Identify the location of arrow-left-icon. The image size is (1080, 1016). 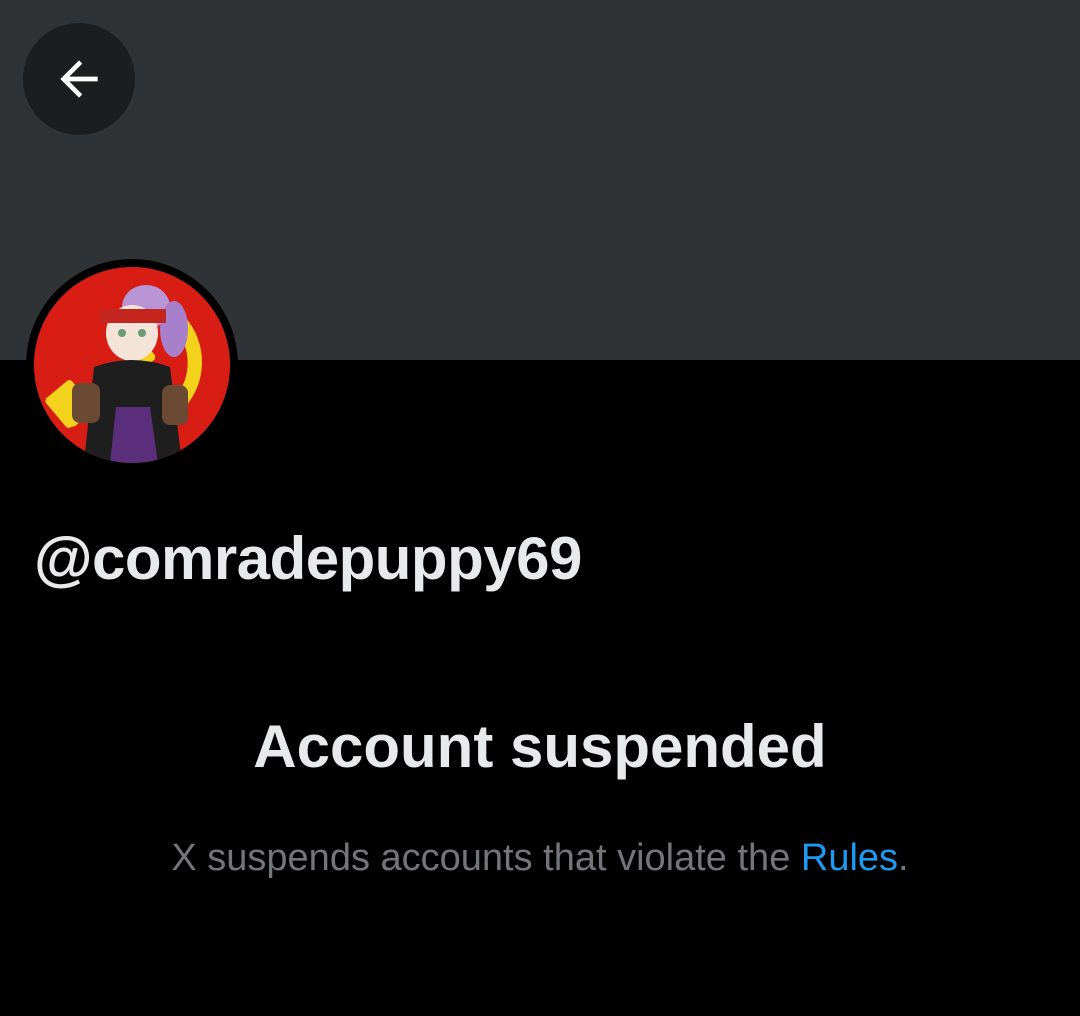
(79, 79).